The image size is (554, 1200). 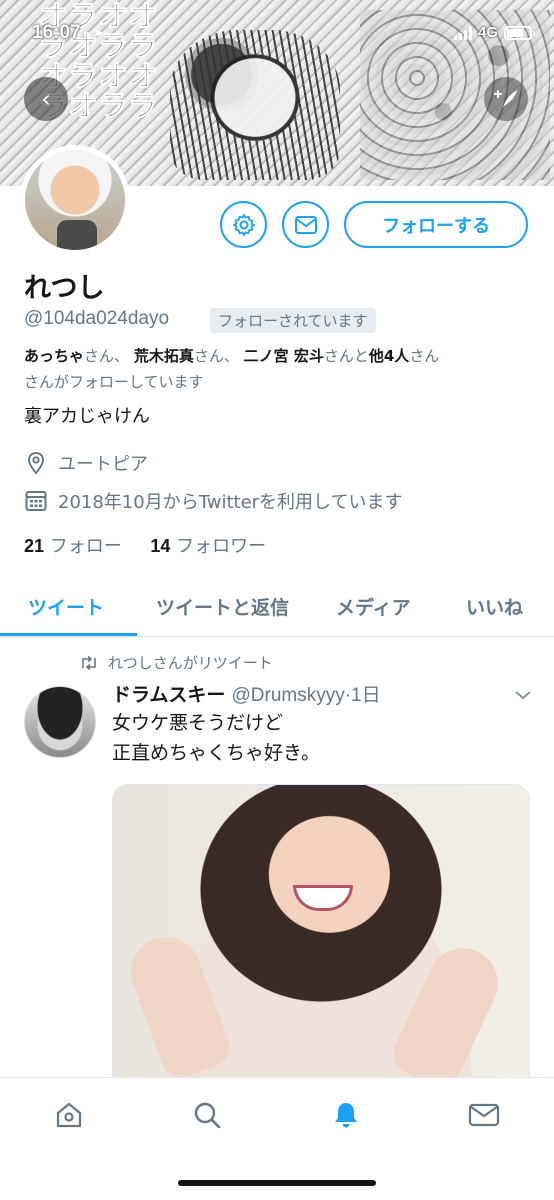 I want to click on profile-location: ユートピア, so click(x=86, y=463).